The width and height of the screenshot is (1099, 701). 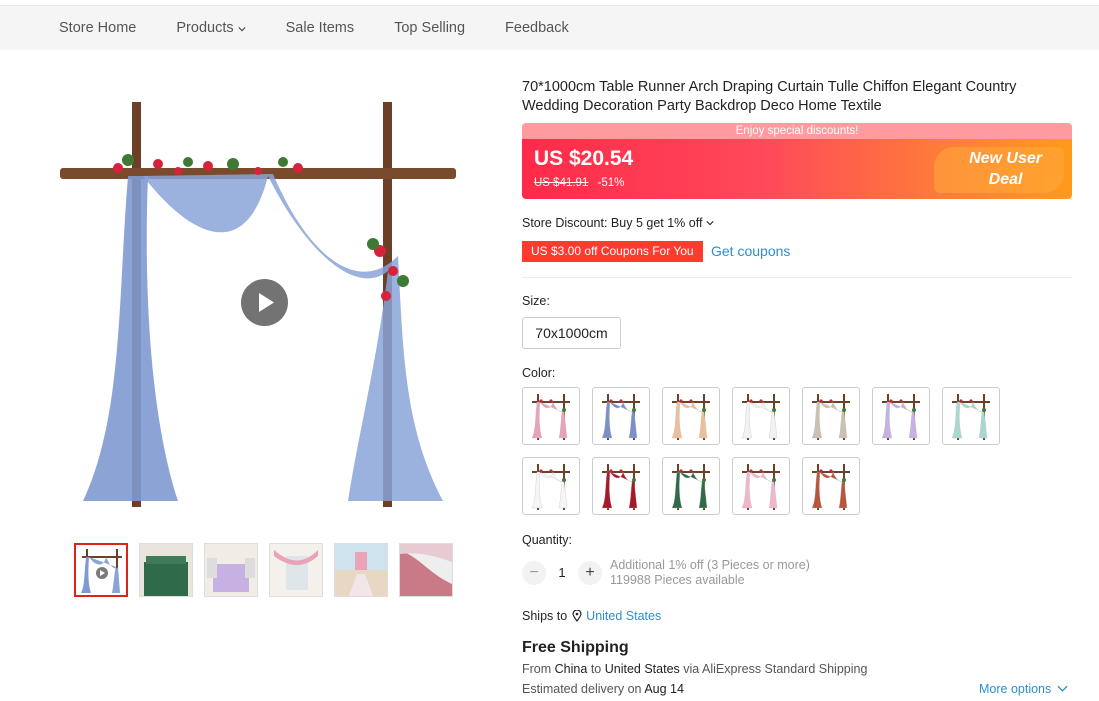 I want to click on nav-label: Feedback, so click(x=537, y=28).